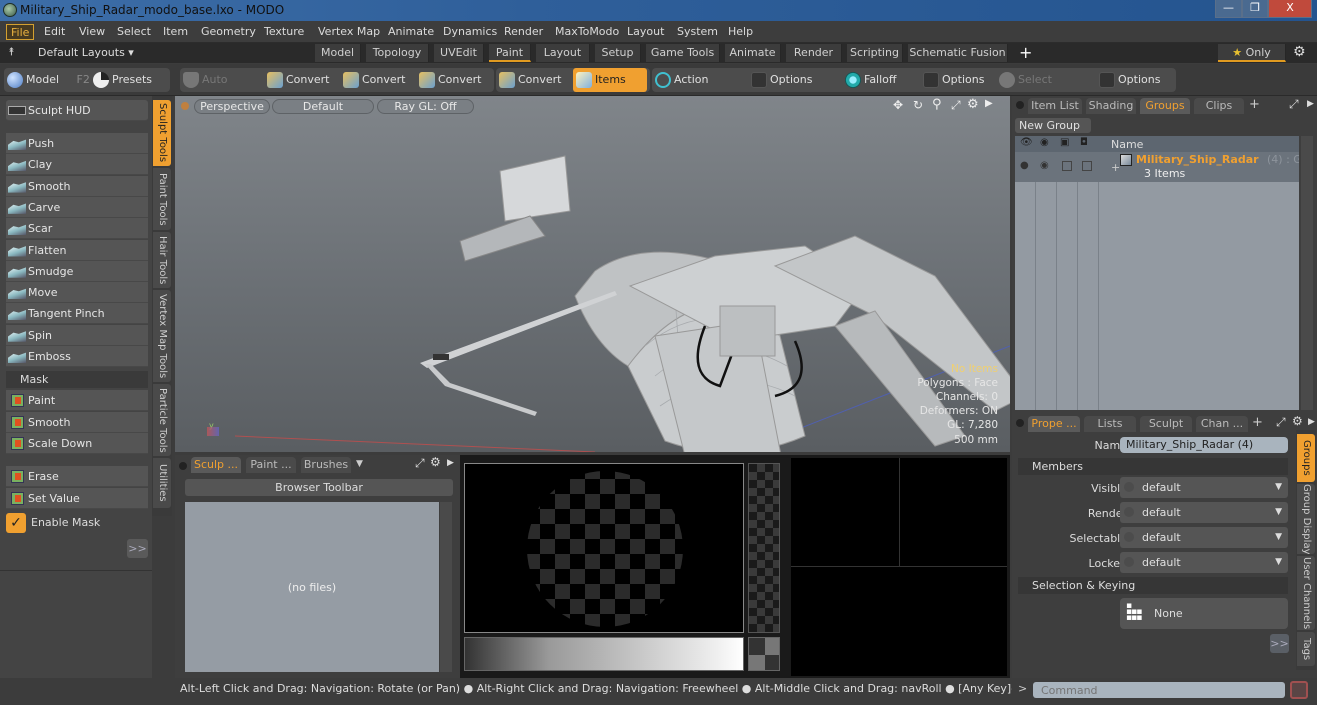 The image size is (1317, 705). What do you see at coordinates (1064, 142) in the screenshot?
I see `lock-icon: ▣` at bounding box center [1064, 142].